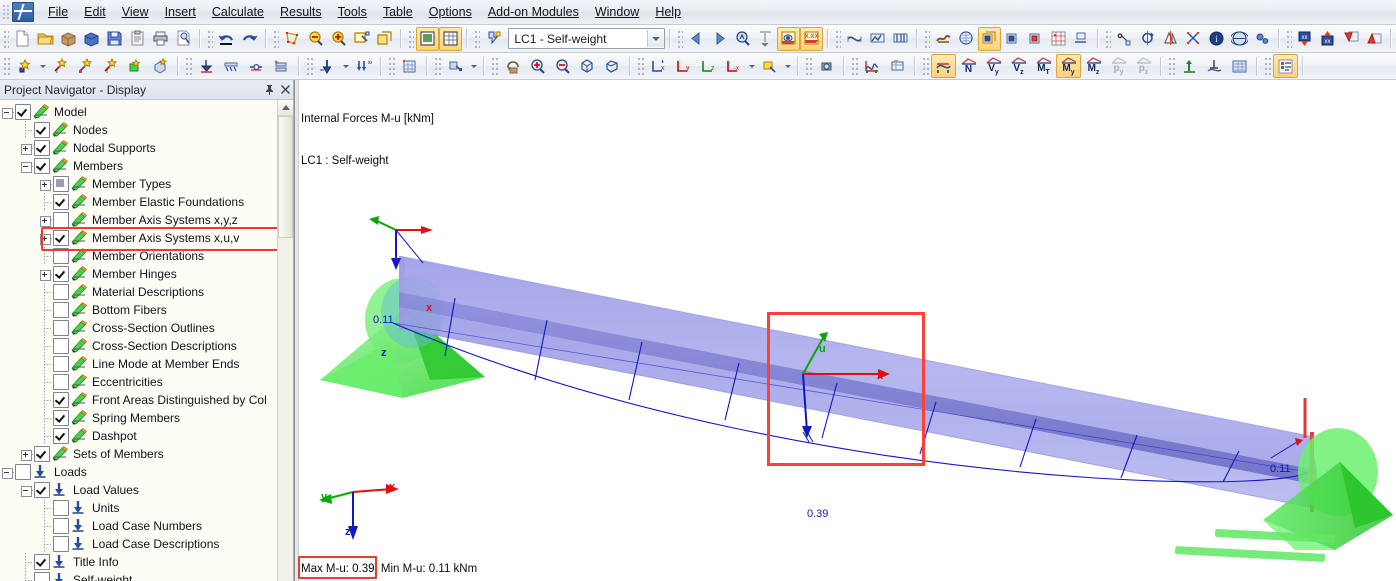 This screenshot has width=1396, height=581. Describe the element at coordinates (146, 130) in the screenshot. I see `tree-row-1: Nodes` at that location.